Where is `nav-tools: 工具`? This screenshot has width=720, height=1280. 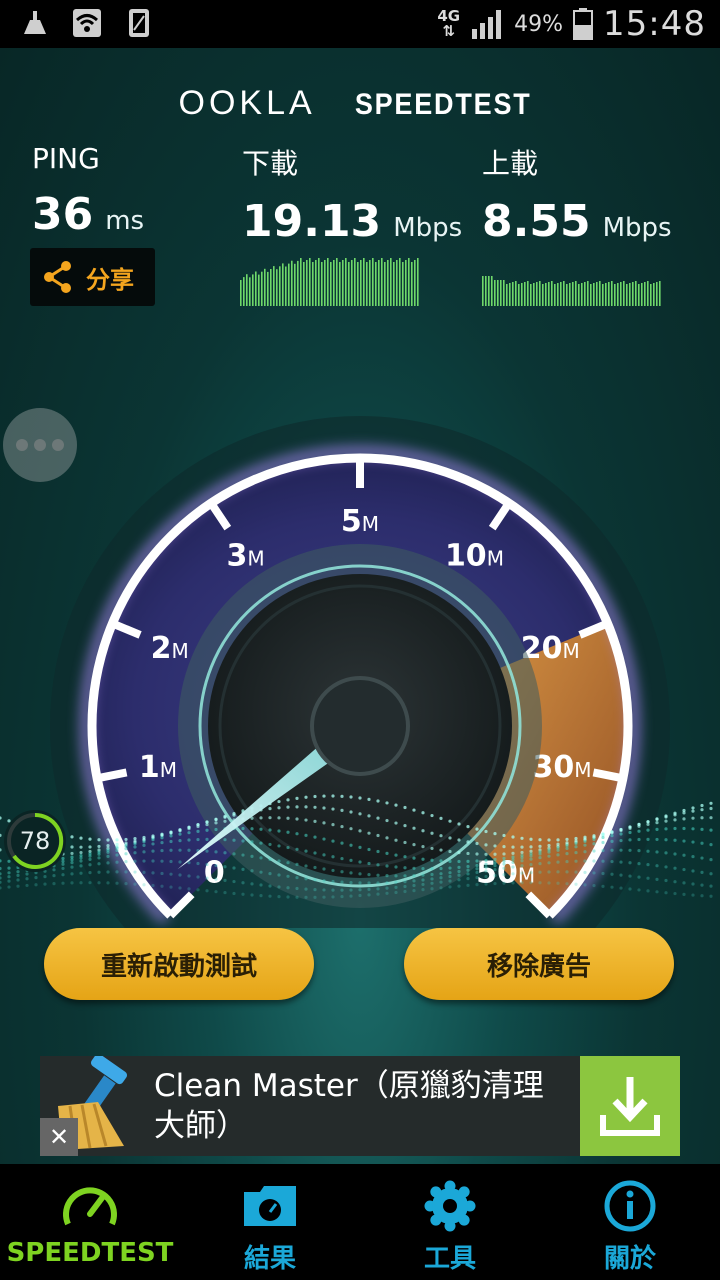
nav-tools: 工具 is located at coordinates (450, 1222).